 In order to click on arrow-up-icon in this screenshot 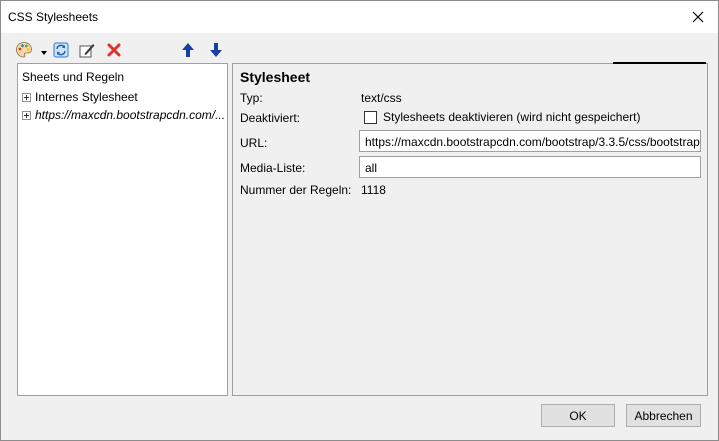, I will do `click(188, 50)`.